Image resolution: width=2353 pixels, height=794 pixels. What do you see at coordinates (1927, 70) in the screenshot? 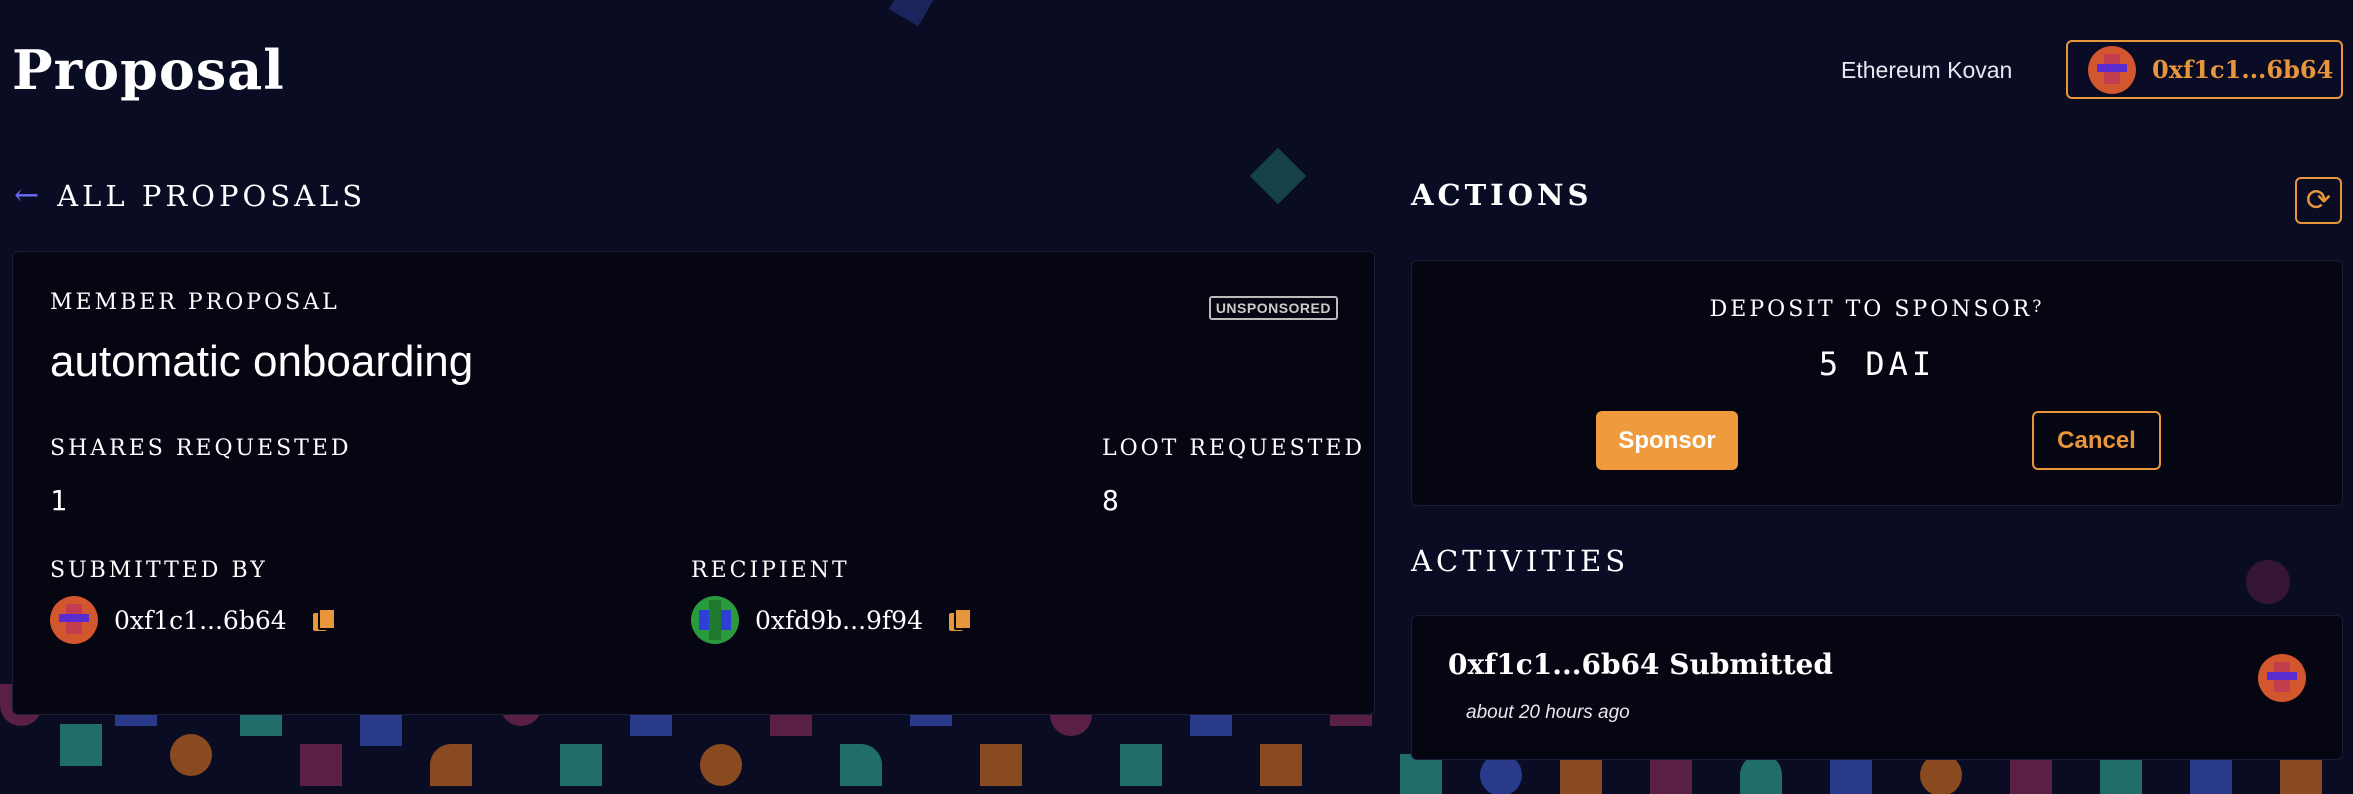
I see `network-label: Ethereum Kovan` at bounding box center [1927, 70].